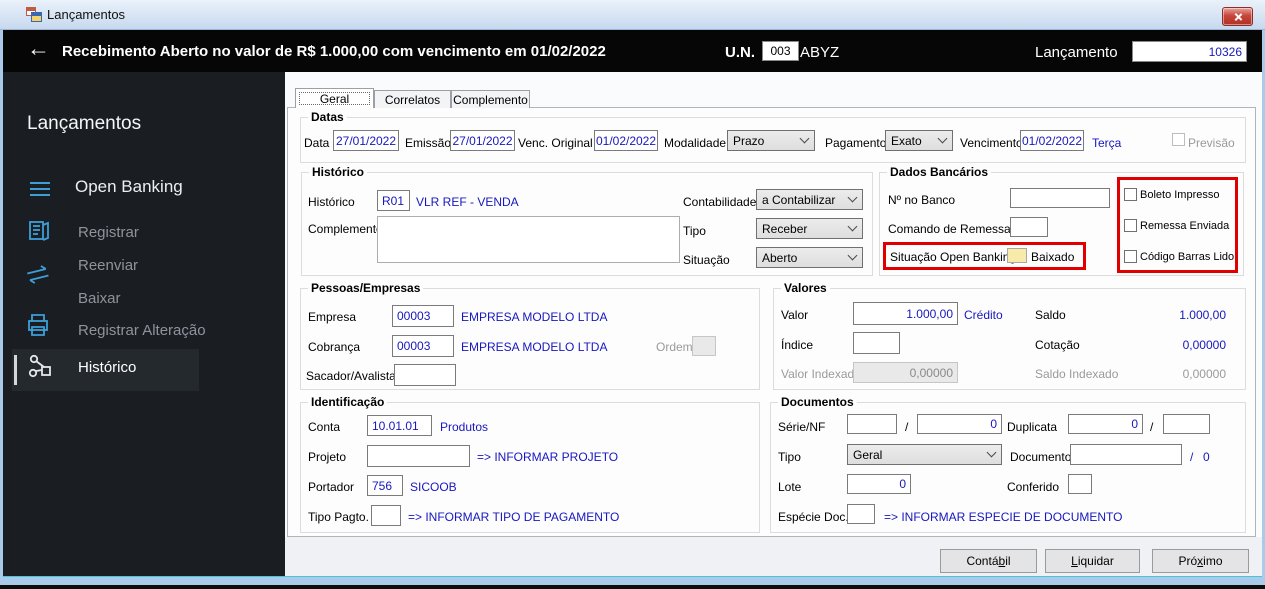  What do you see at coordinates (1178, 139) in the screenshot?
I see `previsao-checkbox` at bounding box center [1178, 139].